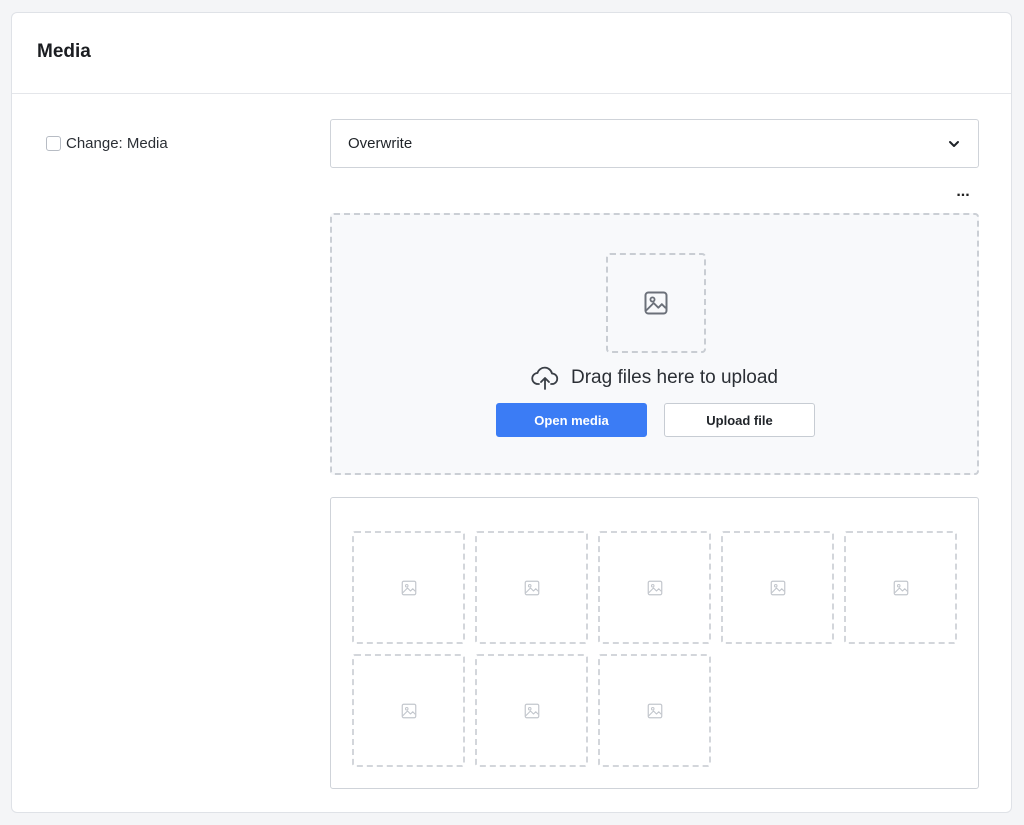 The image size is (1024, 825). I want to click on card-title: Media, so click(64, 51).